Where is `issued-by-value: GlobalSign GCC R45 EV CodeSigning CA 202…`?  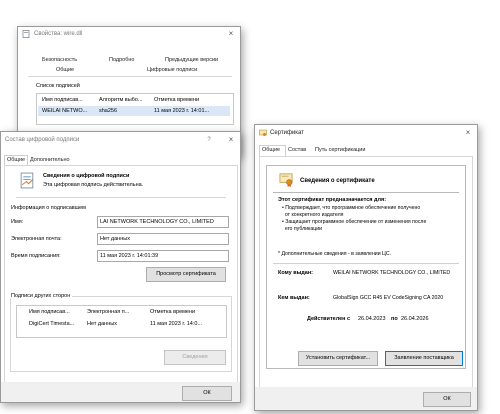
issued-by-value: GlobalSign GCC R45 EV CodeSigning CA 202… is located at coordinates (388, 298).